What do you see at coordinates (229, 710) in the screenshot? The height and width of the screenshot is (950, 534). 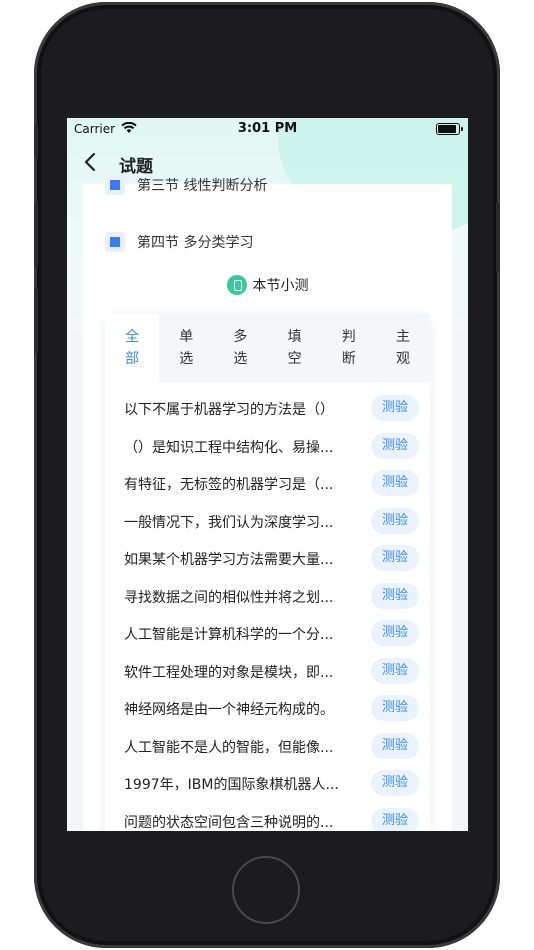 I see `question-text: 神经网络是由一个神经元构成的。` at bounding box center [229, 710].